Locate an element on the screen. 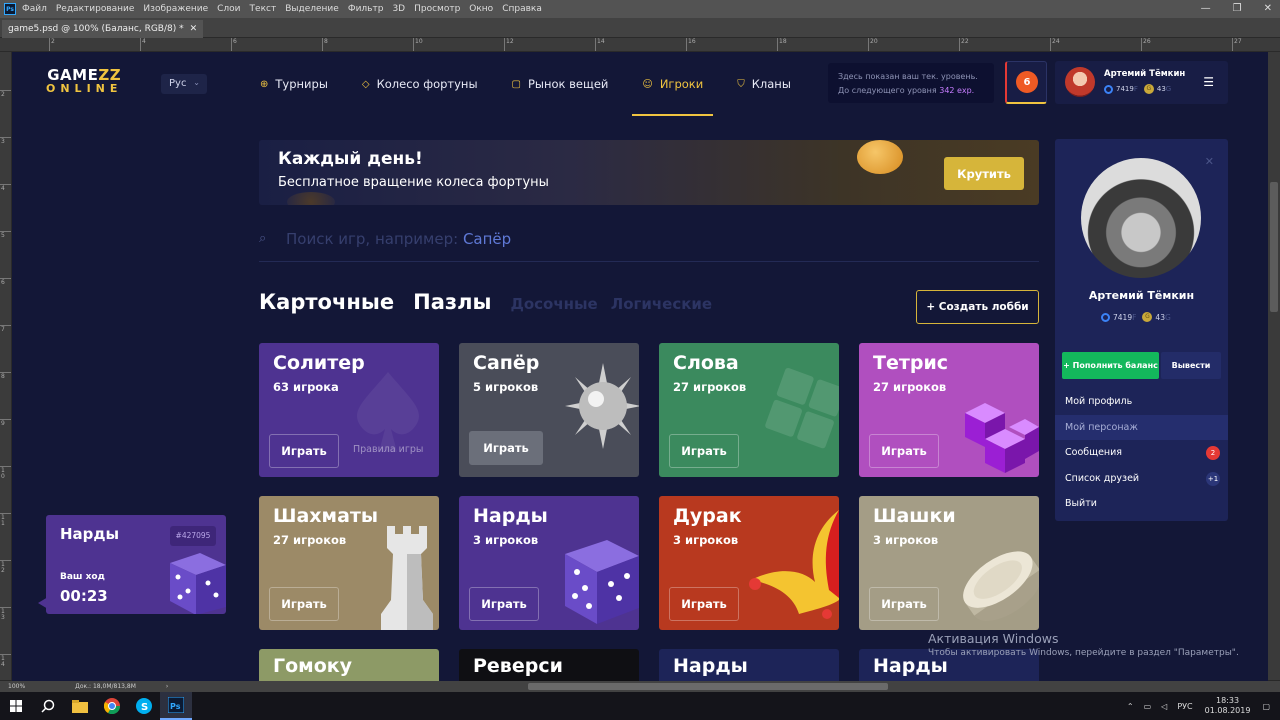 The image size is (1280, 720). search-example: Сапёр is located at coordinates (487, 239).